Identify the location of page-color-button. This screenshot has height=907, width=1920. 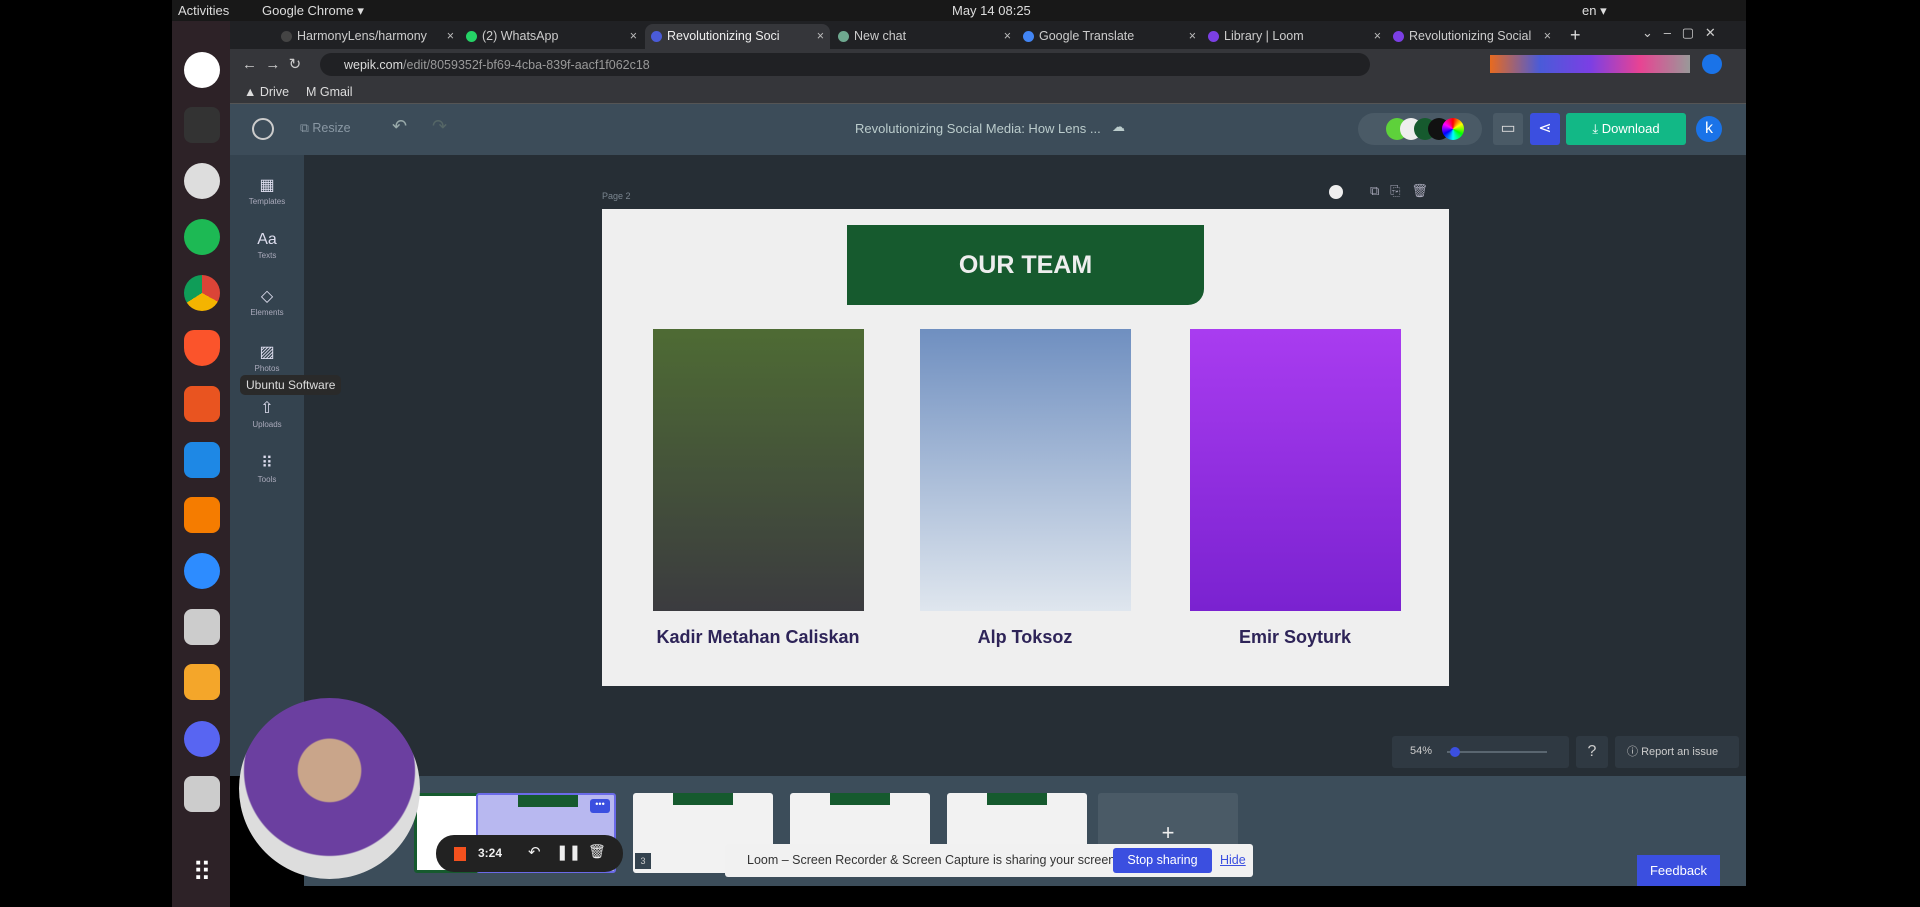
(1336, 192).